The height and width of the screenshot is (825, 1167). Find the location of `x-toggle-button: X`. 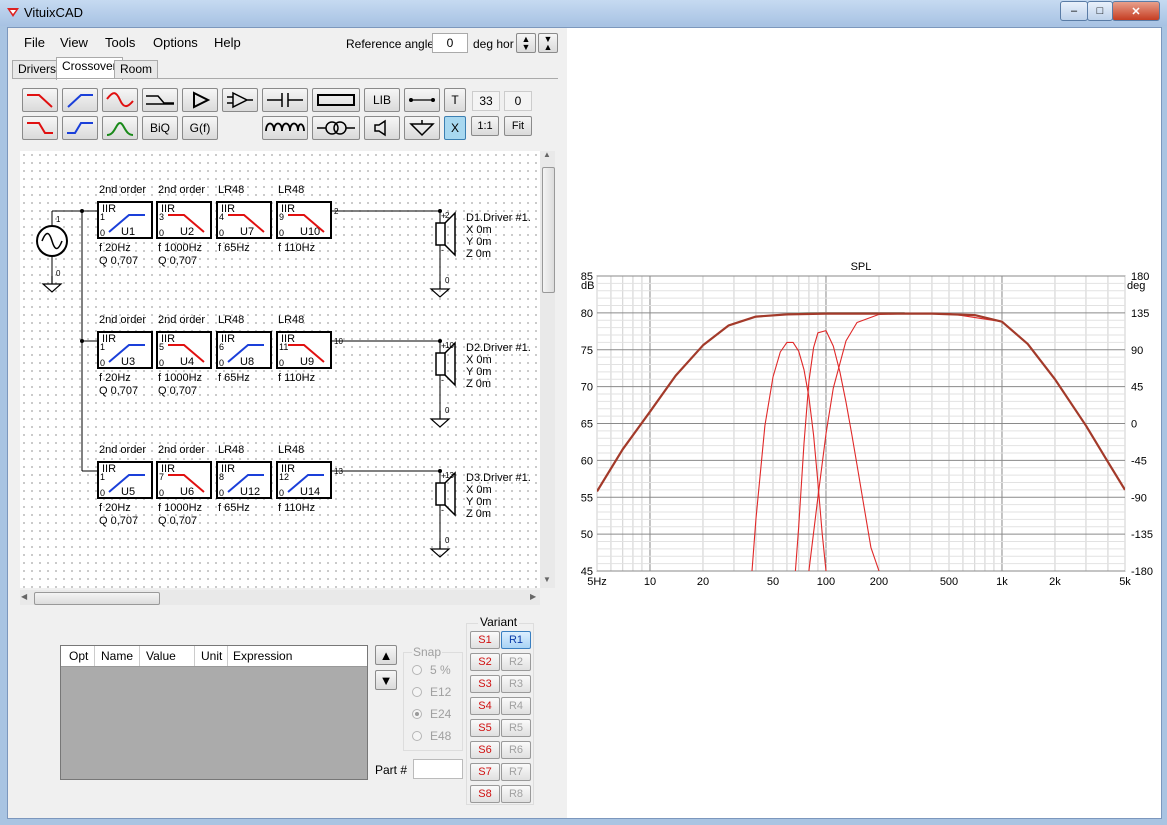

x-toggle-button: X is located at coordinates (455, 128).